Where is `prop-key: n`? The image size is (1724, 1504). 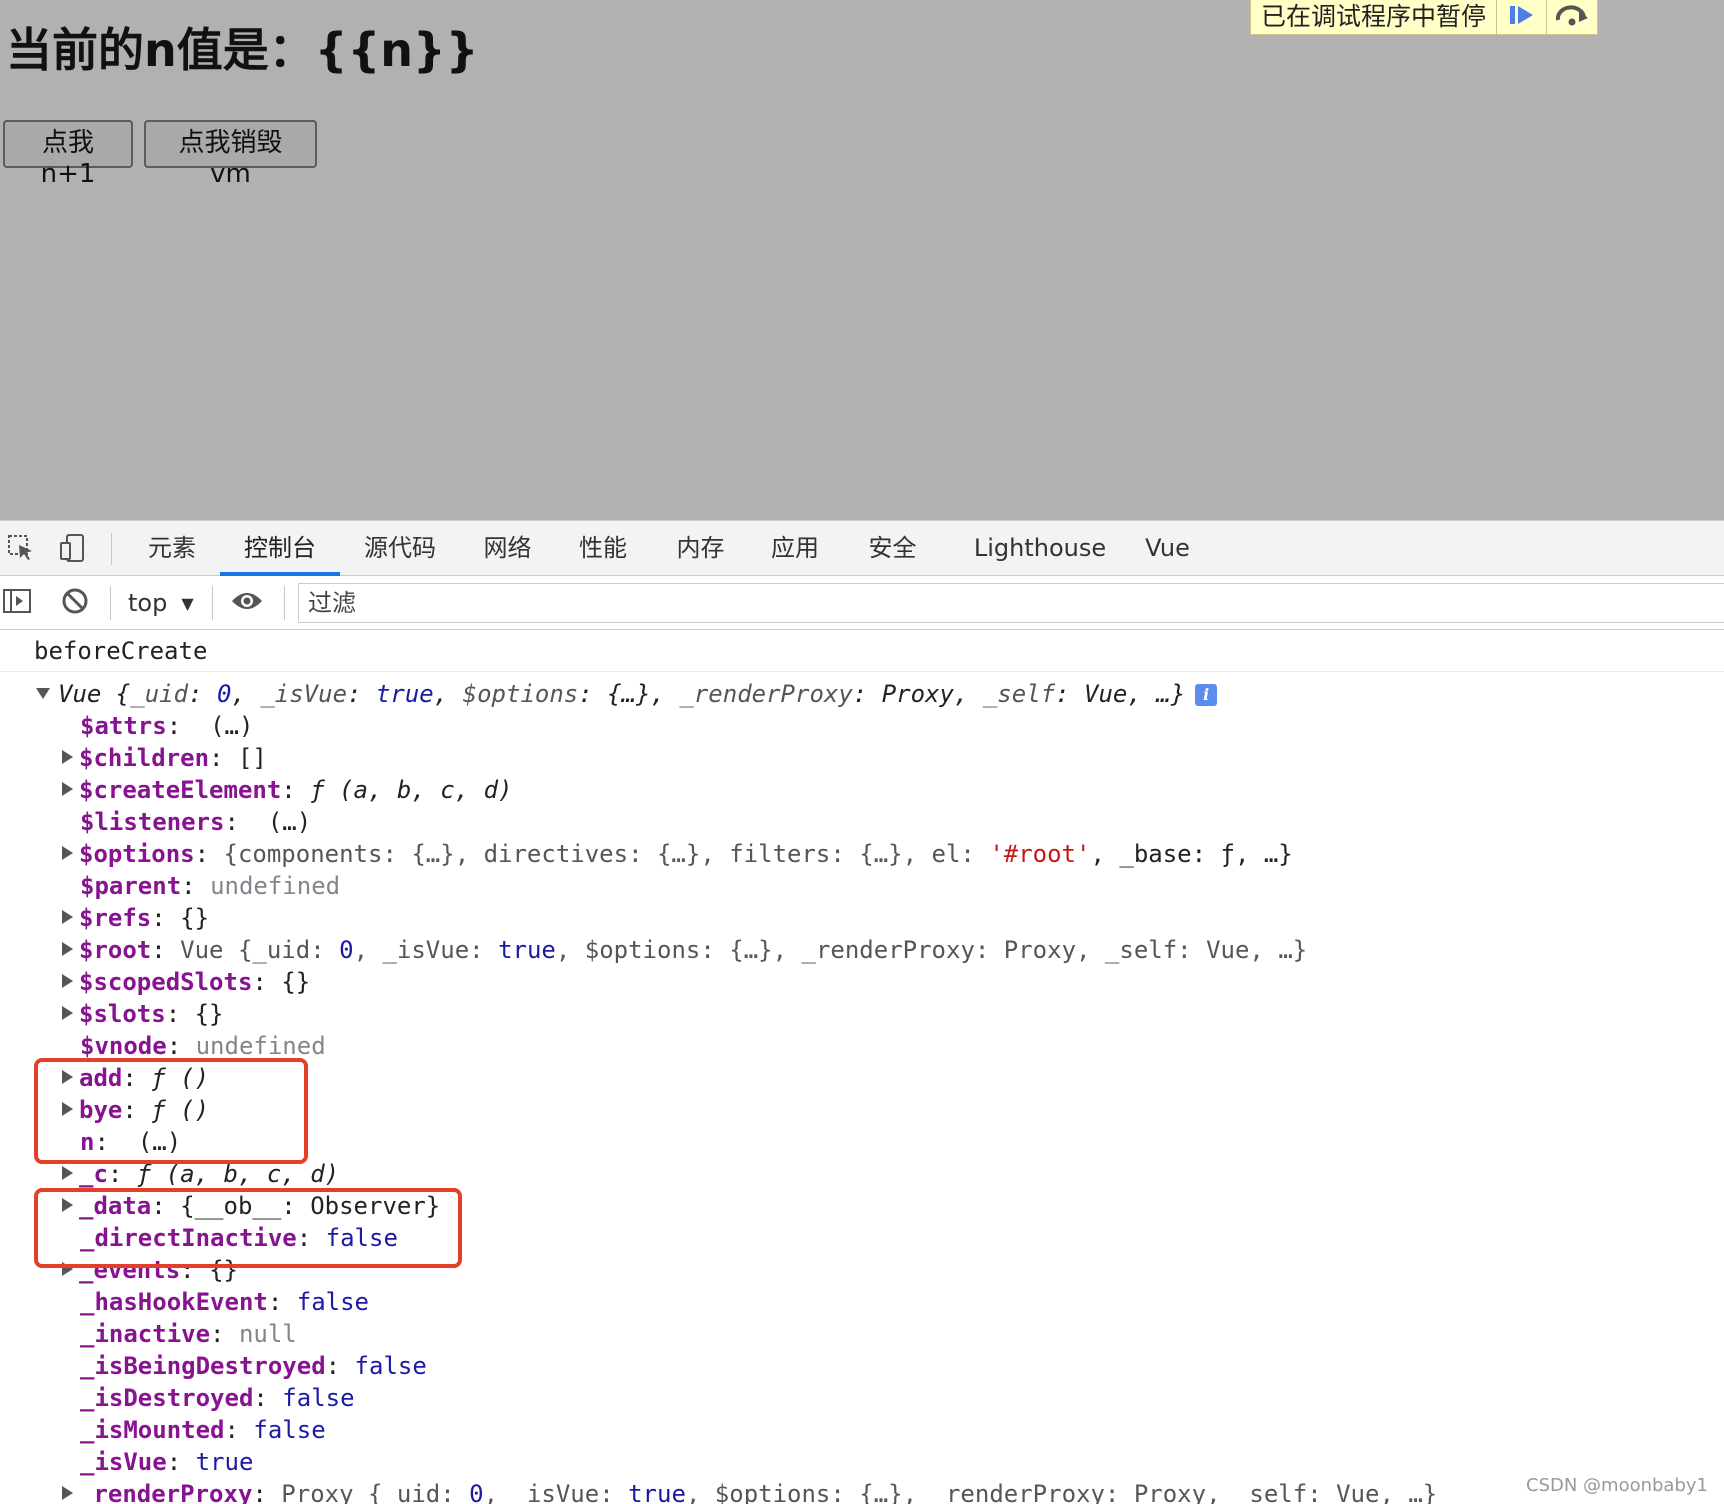
prop-key: n is located at coordinates (87, 1142).